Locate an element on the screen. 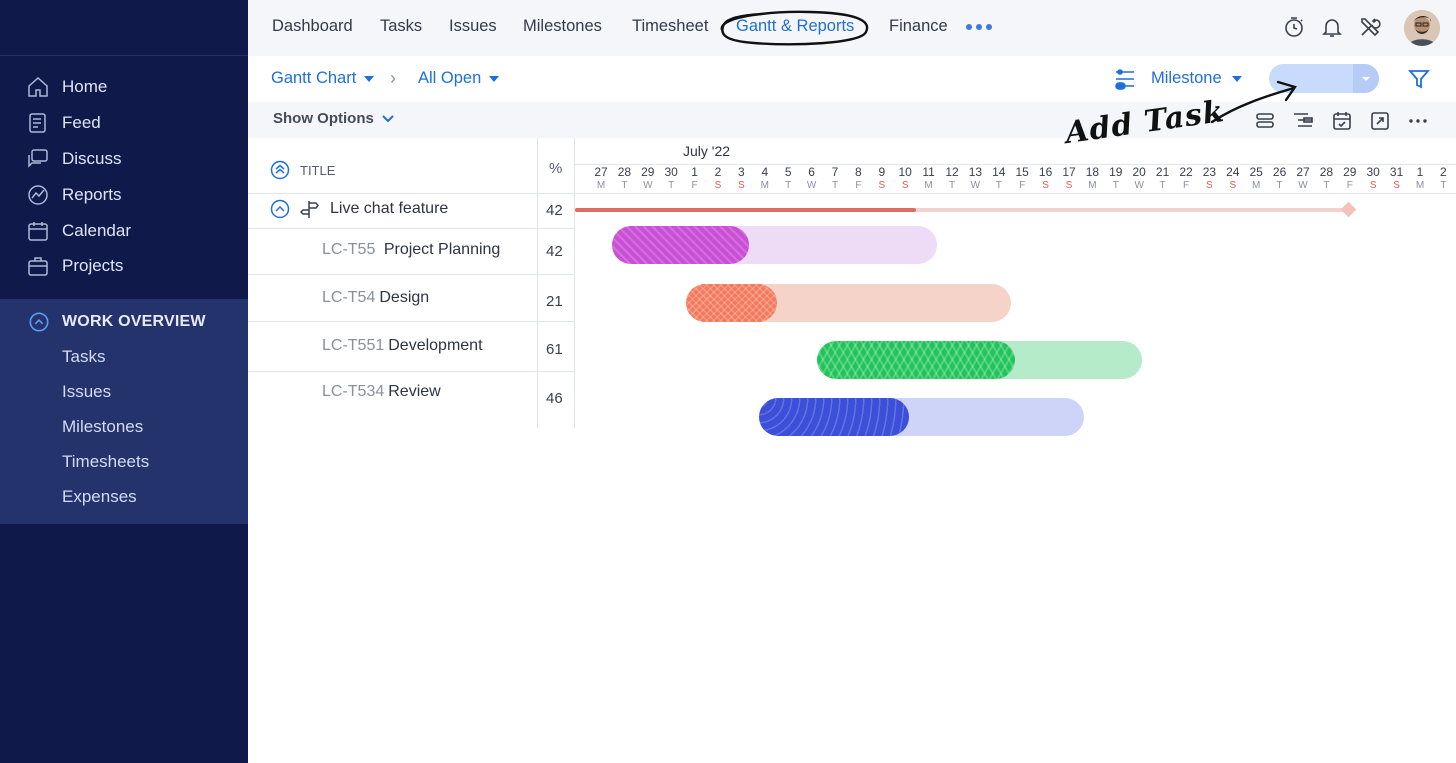 The width and height of the screenshot is (1456, 763). tab-issues: Issues is located at coordinates (473, 26).